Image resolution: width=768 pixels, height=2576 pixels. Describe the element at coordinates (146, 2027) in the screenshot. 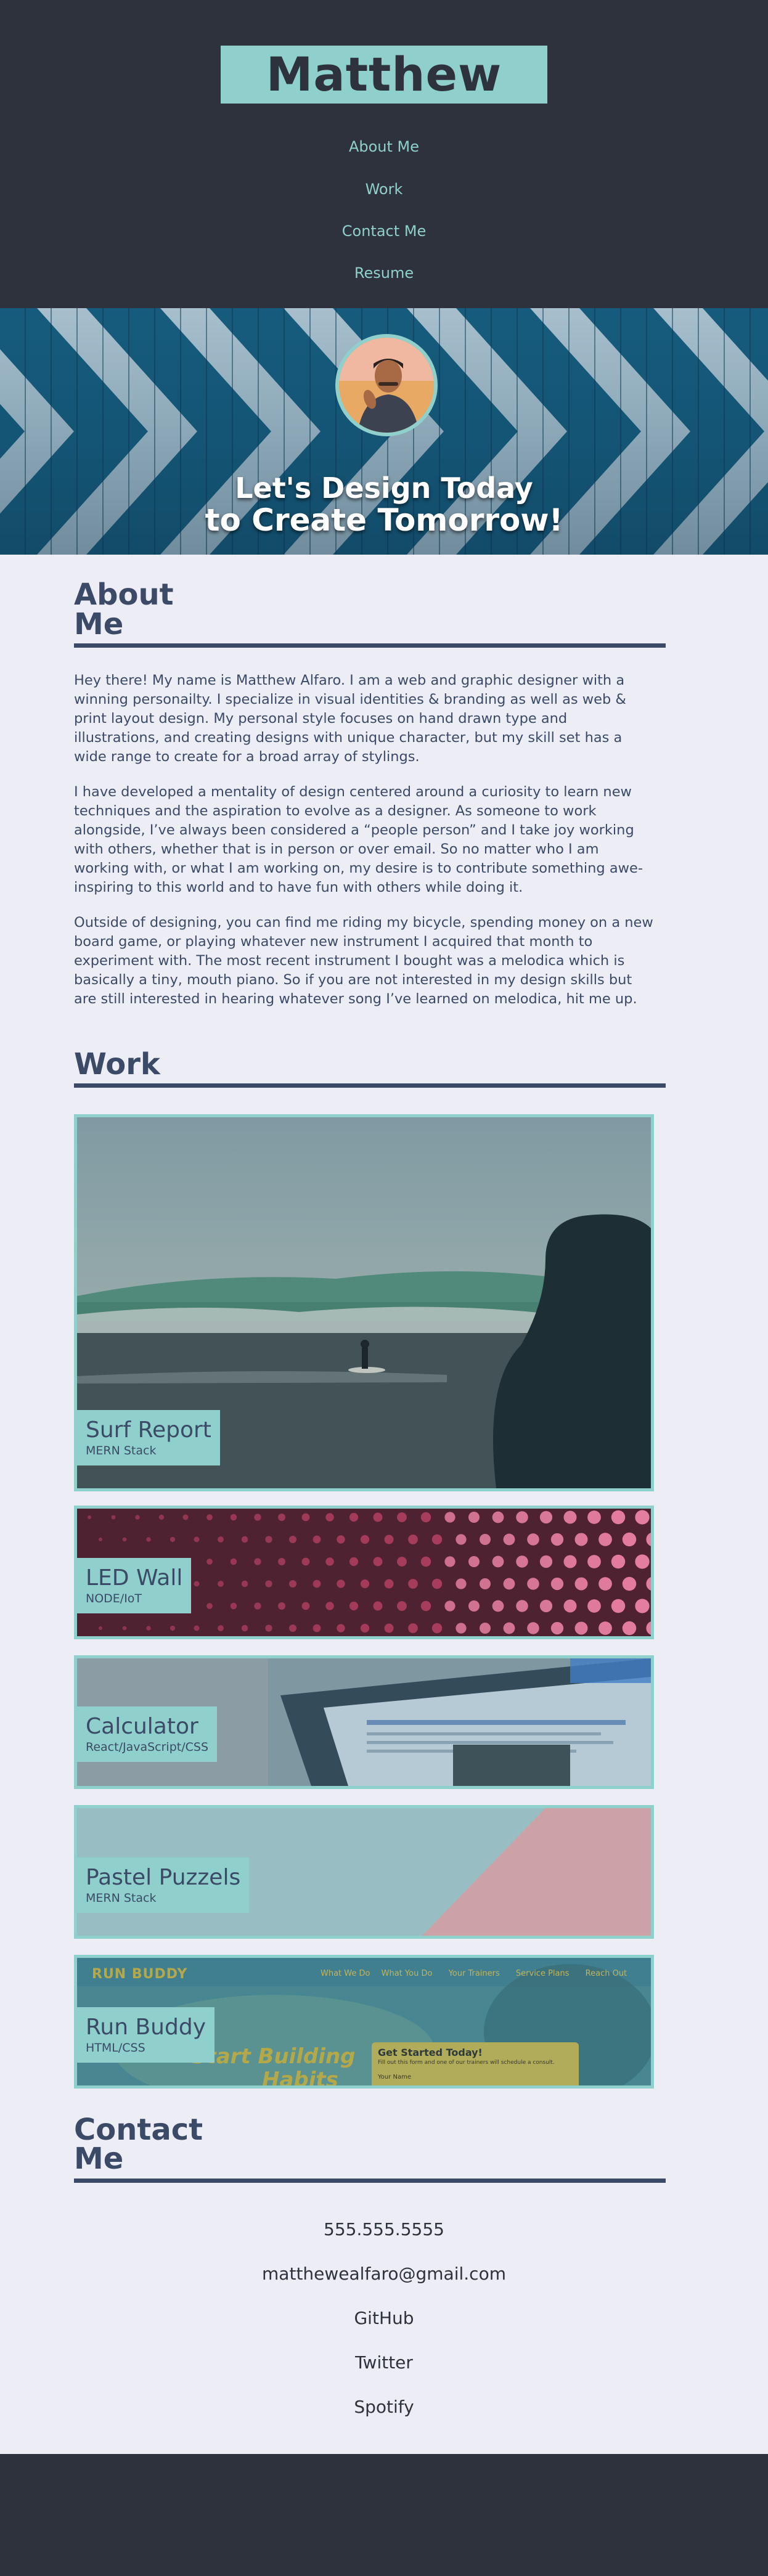

I see `project-title: Run Buddy` at that location.